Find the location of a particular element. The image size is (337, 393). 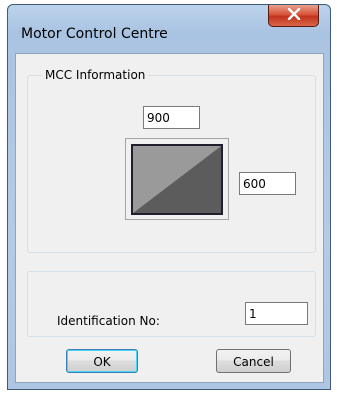

mcc-preview-frame is located at coordinates (177, 179).